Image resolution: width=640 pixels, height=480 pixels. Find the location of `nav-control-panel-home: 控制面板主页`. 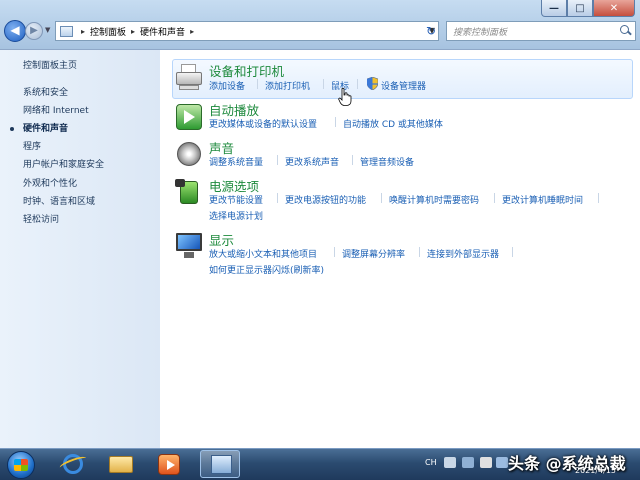

nav-control-panel-home: 控制面板主页 is located at coordinates (50, 64).